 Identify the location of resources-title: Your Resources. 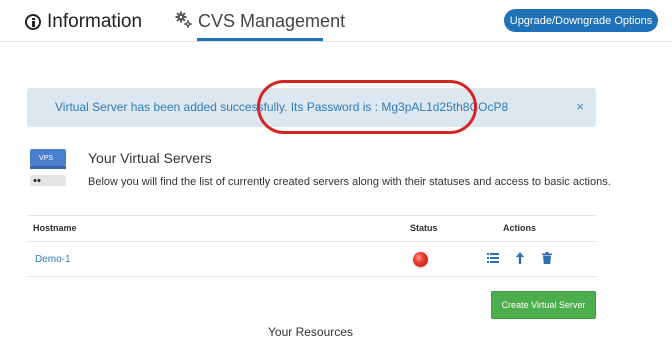
(310, 332).